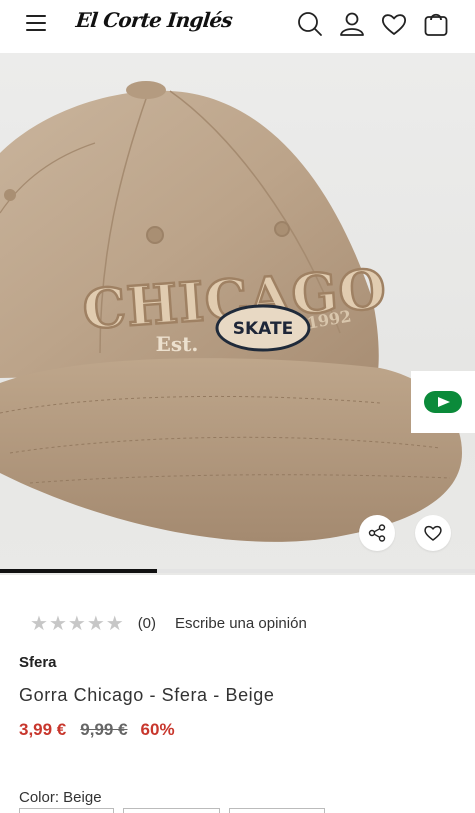  Describe the element at coordinates (237, 571) in the screenshot. I see `gallery-progress` at that location.